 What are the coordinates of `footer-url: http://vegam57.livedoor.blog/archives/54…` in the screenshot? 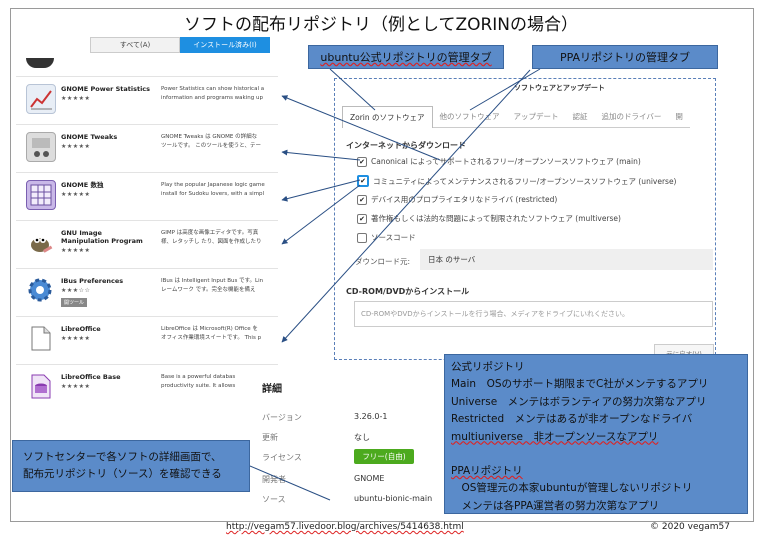 It's located at (345, 527).